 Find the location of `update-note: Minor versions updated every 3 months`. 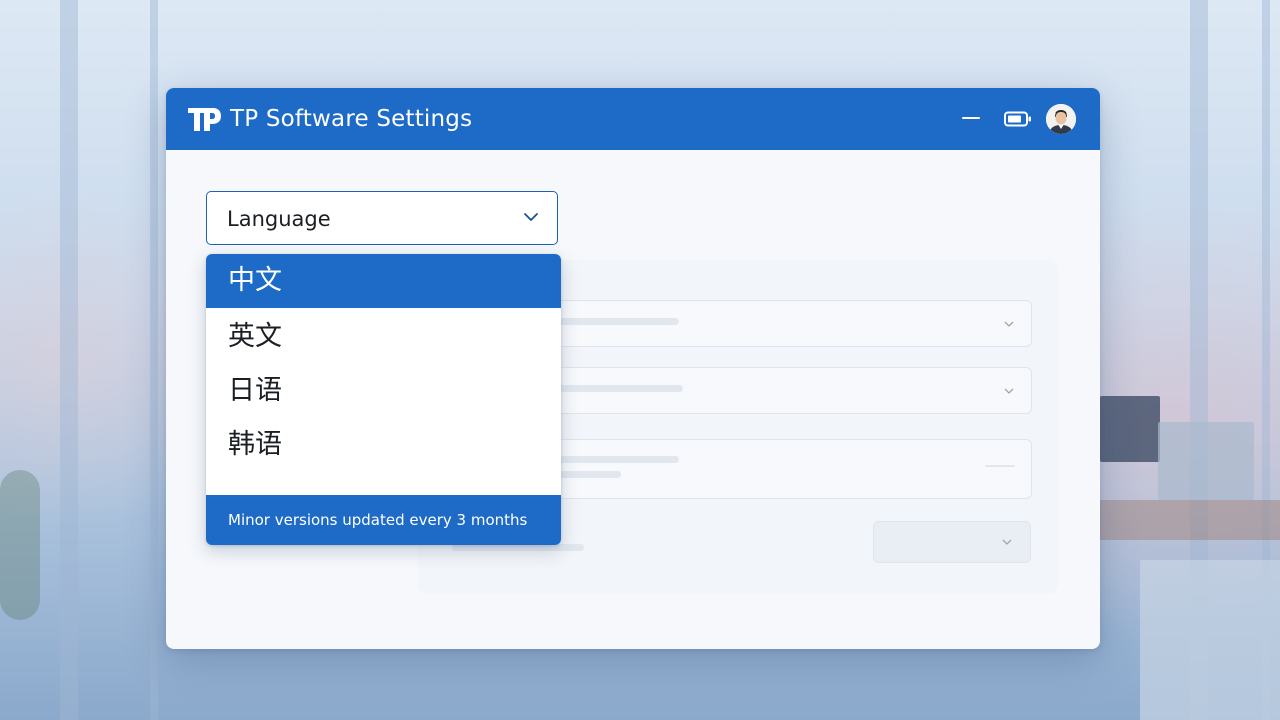

update-note: Minor versions updated every 3 months is located at coordinates (378, 520).